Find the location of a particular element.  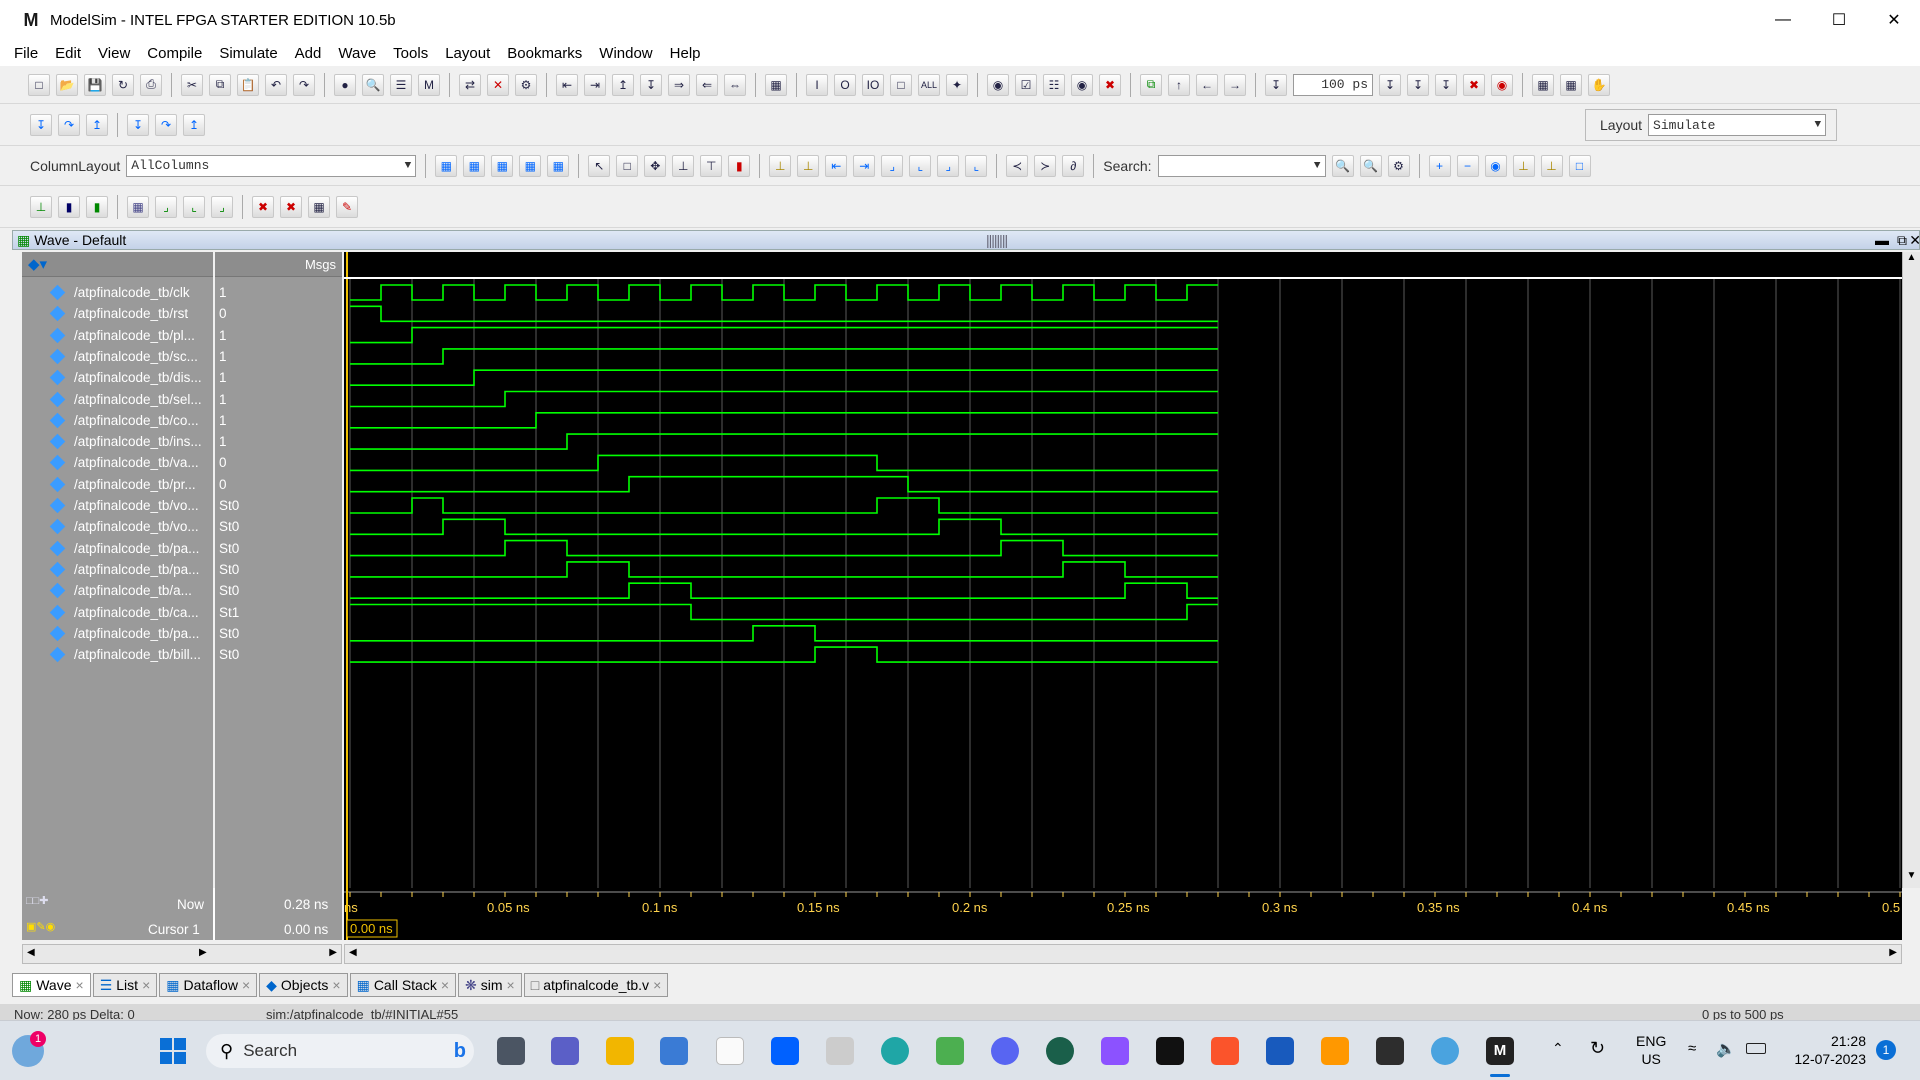

run-length-field: 100 ps is located at coordinates (1333, 84).